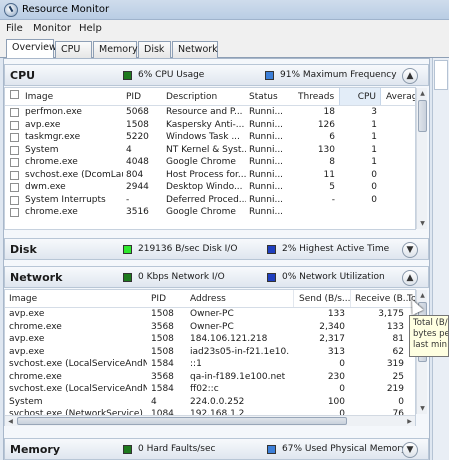 The height and width of the screenshot is (460, 449). What do you see at coordinates (128, 199) in the screenshot?
I see `table-cell: -` at bounding box center [128, 199].